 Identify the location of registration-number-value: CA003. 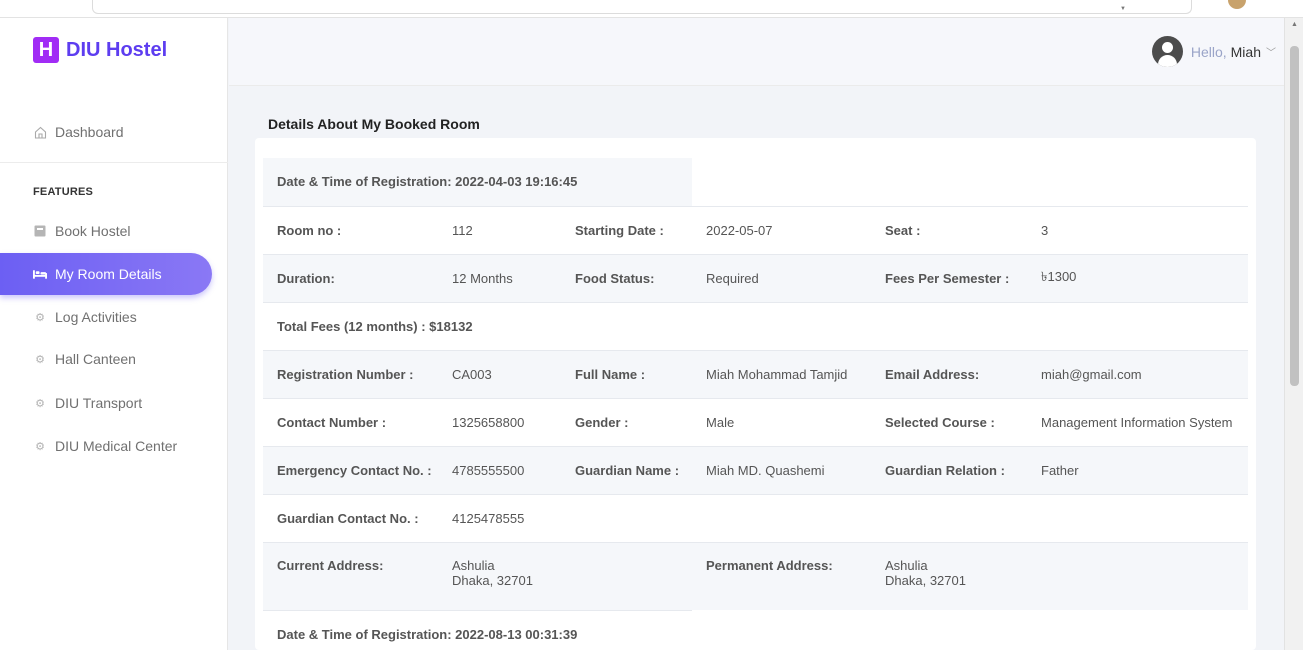
(499, 373).